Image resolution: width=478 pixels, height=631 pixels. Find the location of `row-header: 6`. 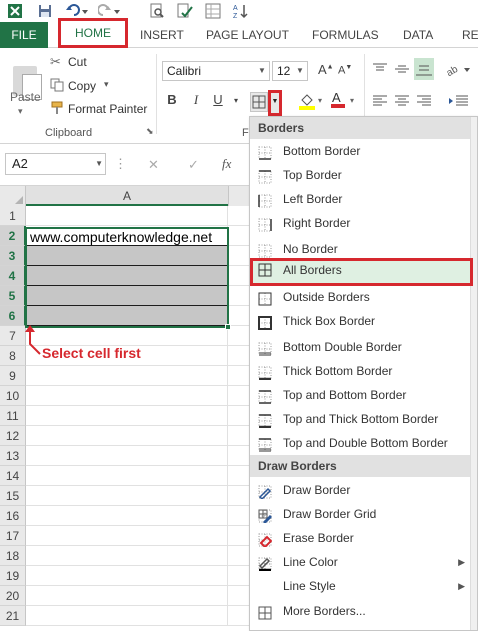

row-header: 6 is located at coordinates (13, 316).